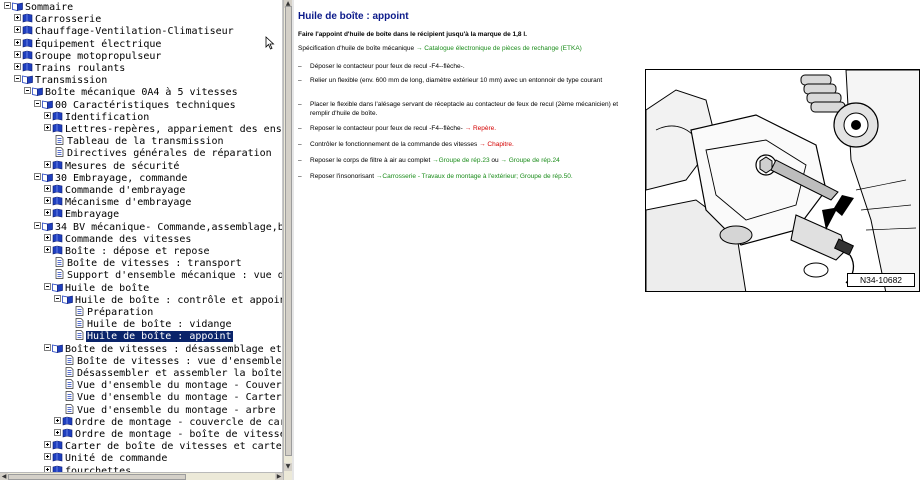 Image resolution: width=921 pixels, height=480 pixels. Describe the element at coordinates (288, 467) in the screenshot. I see `scroll-down-icon: ▼` at that location.